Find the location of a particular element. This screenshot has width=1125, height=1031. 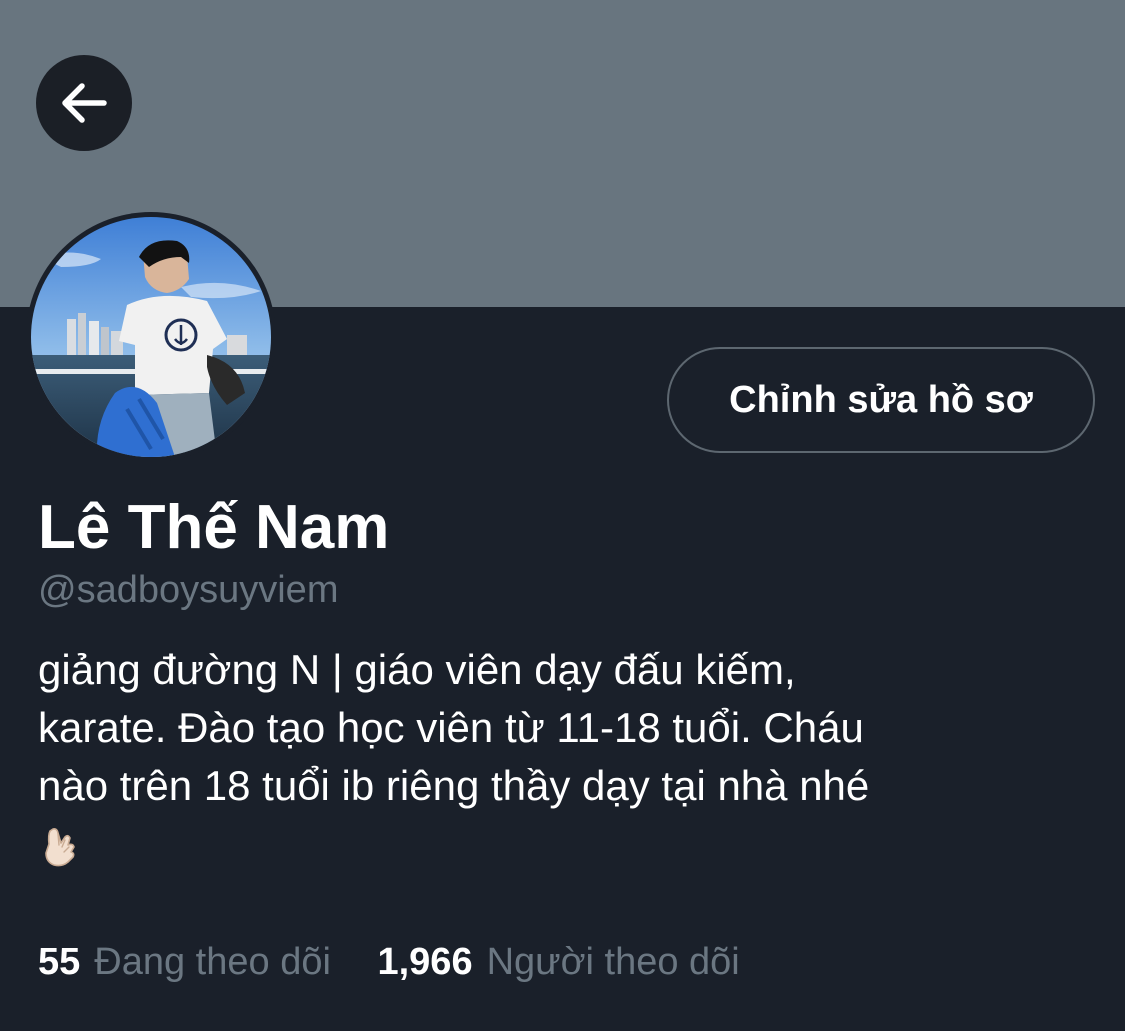

following-count: 55 is located at coordinates (59, 962).